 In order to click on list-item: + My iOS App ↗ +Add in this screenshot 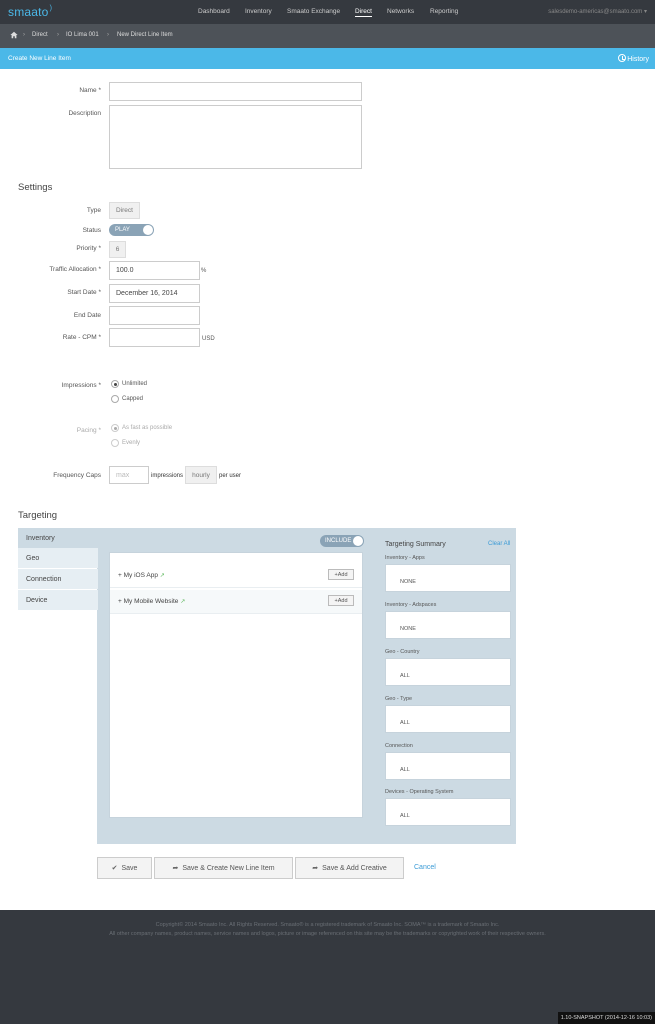, I will do `click(236, 576)`.